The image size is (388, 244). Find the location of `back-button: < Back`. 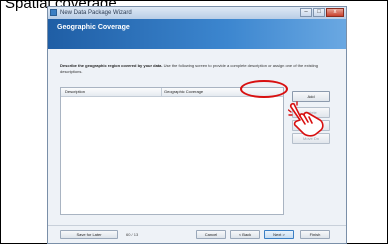

back-button: < Back is located at coordinates (245, 234).